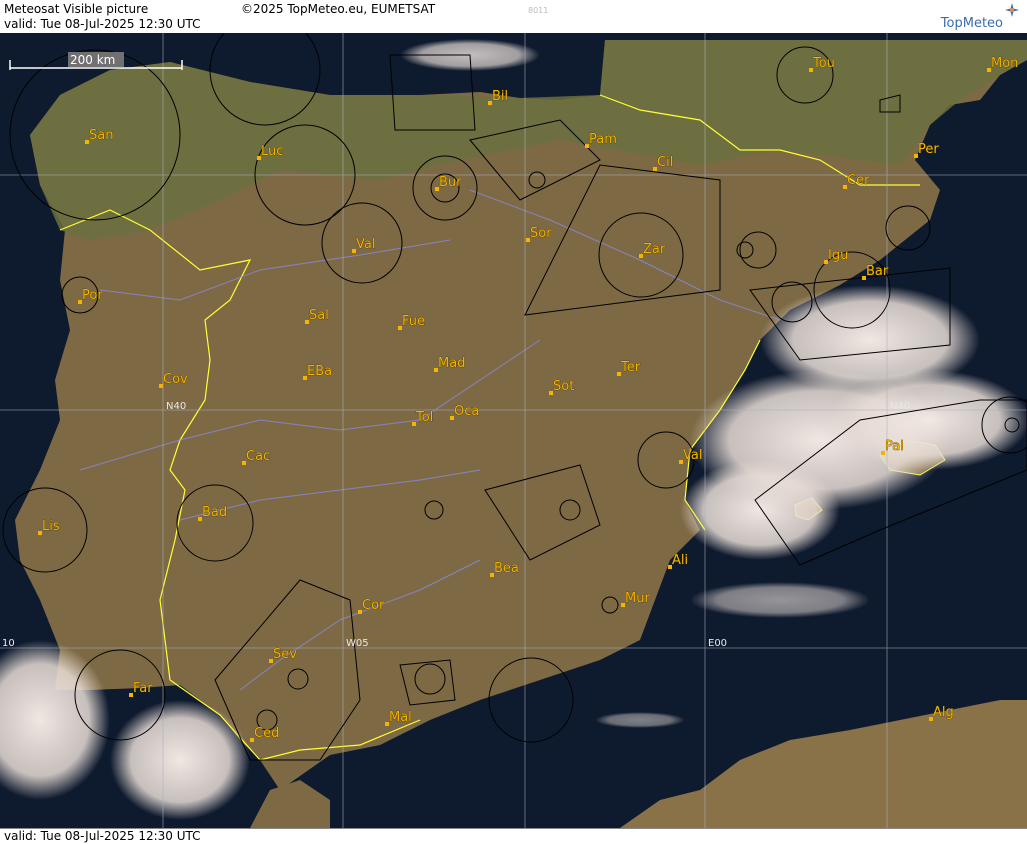  What do you see at coordinates (214, 512) in the screenshot?
I see `city-label-bad: Bad` at bounding box center [214, 512].